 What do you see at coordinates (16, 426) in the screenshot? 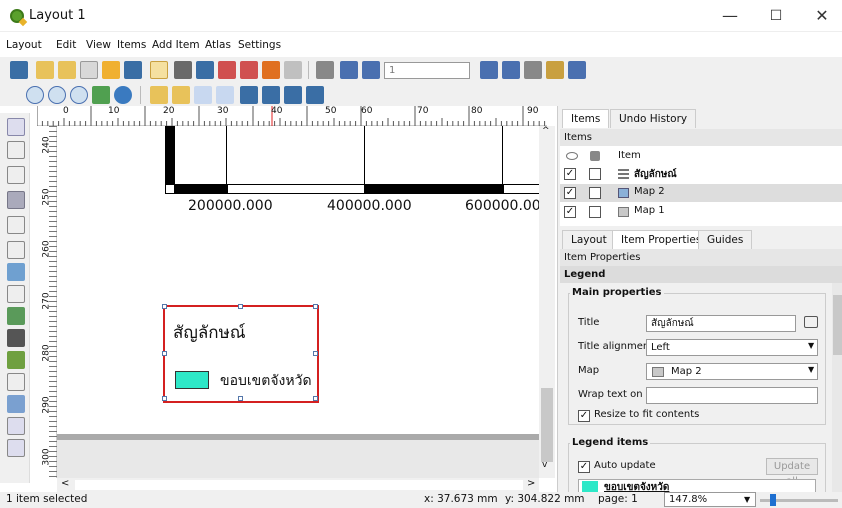
I see `add-html-icon` at bounding box center [16, 426].